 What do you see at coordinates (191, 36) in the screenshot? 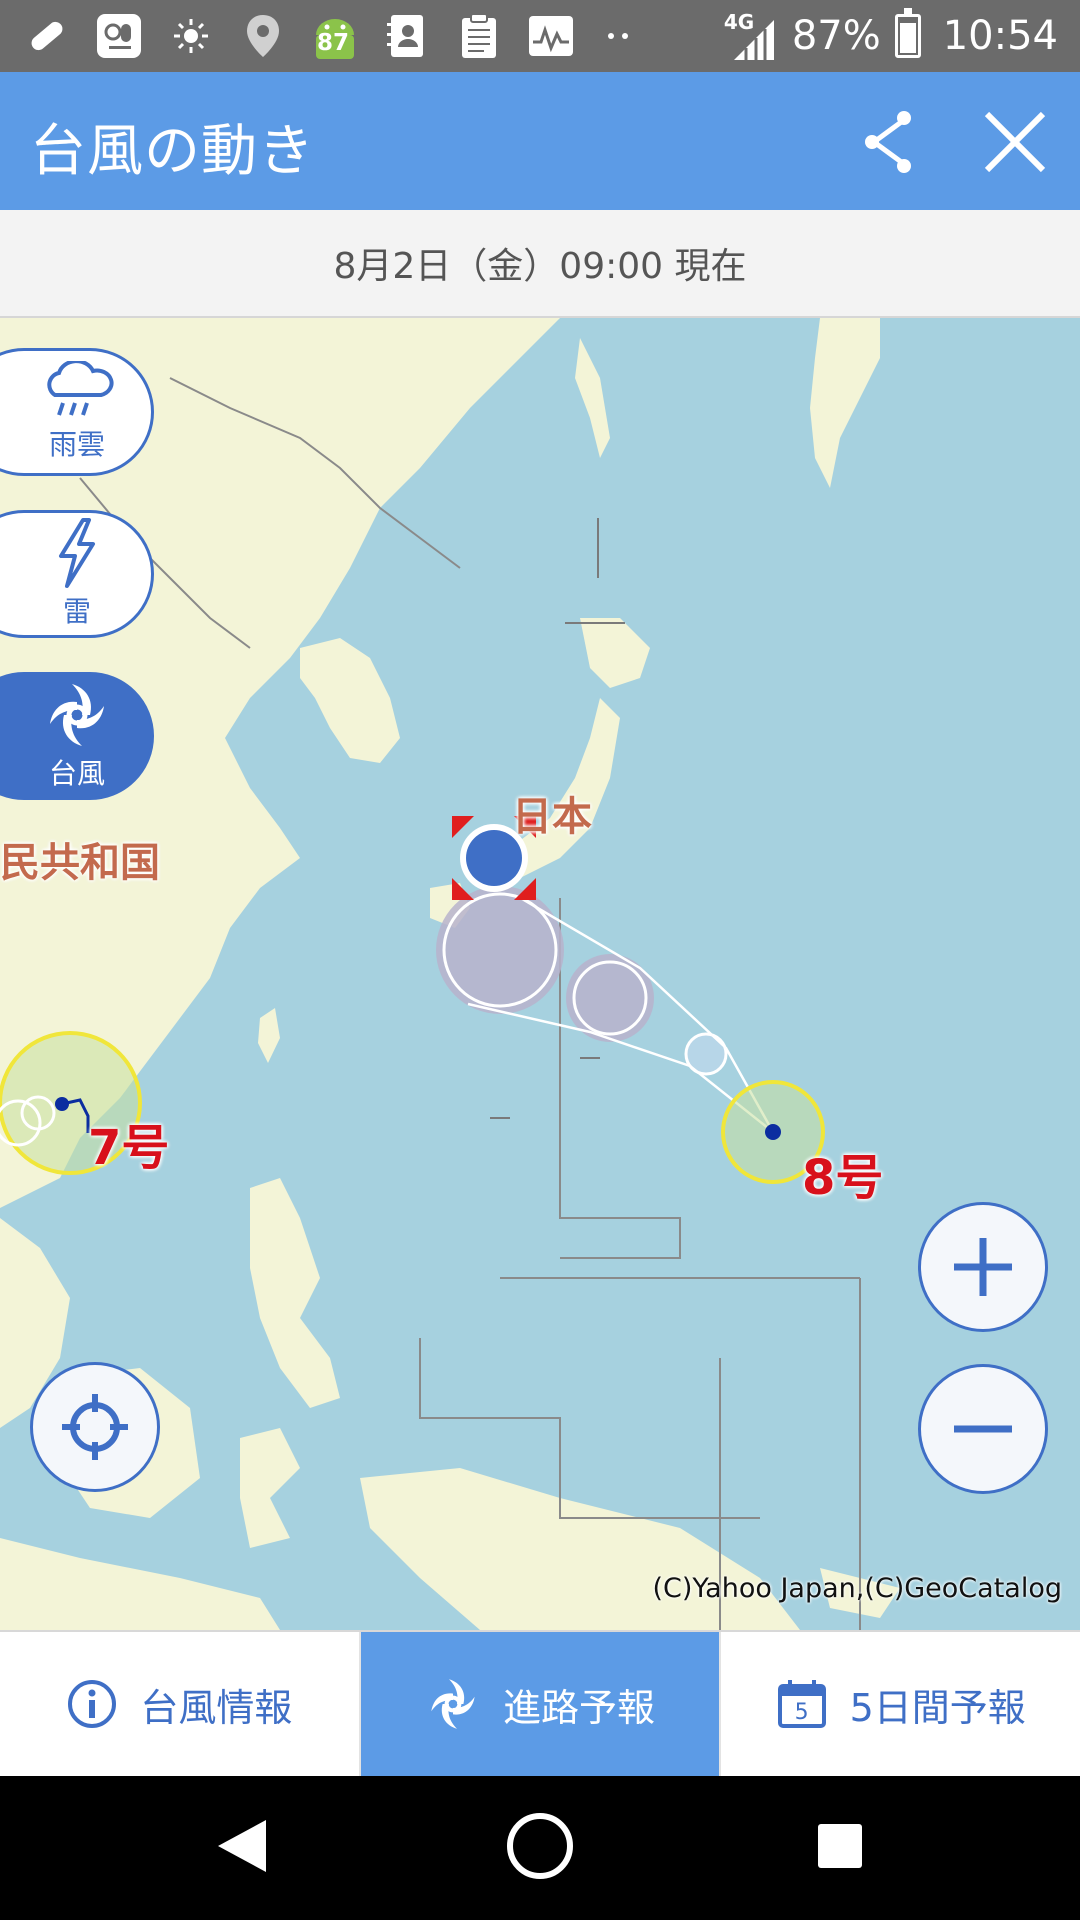
I see `brightness-icon` at bounding box center [191, 36].